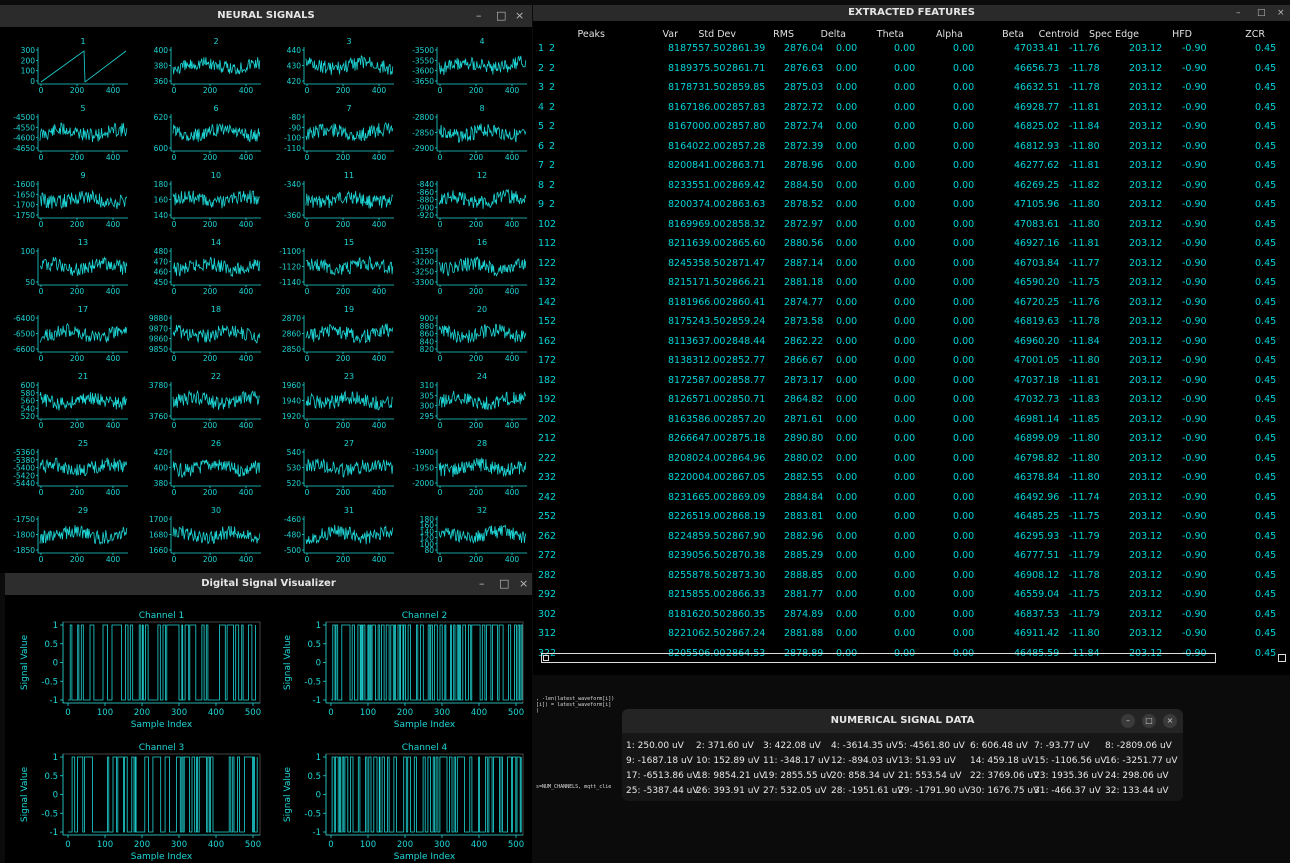 The height and width of the screenshot is (863, 1290). I want to click on y-tick-label: -6600, so click(24, 349).